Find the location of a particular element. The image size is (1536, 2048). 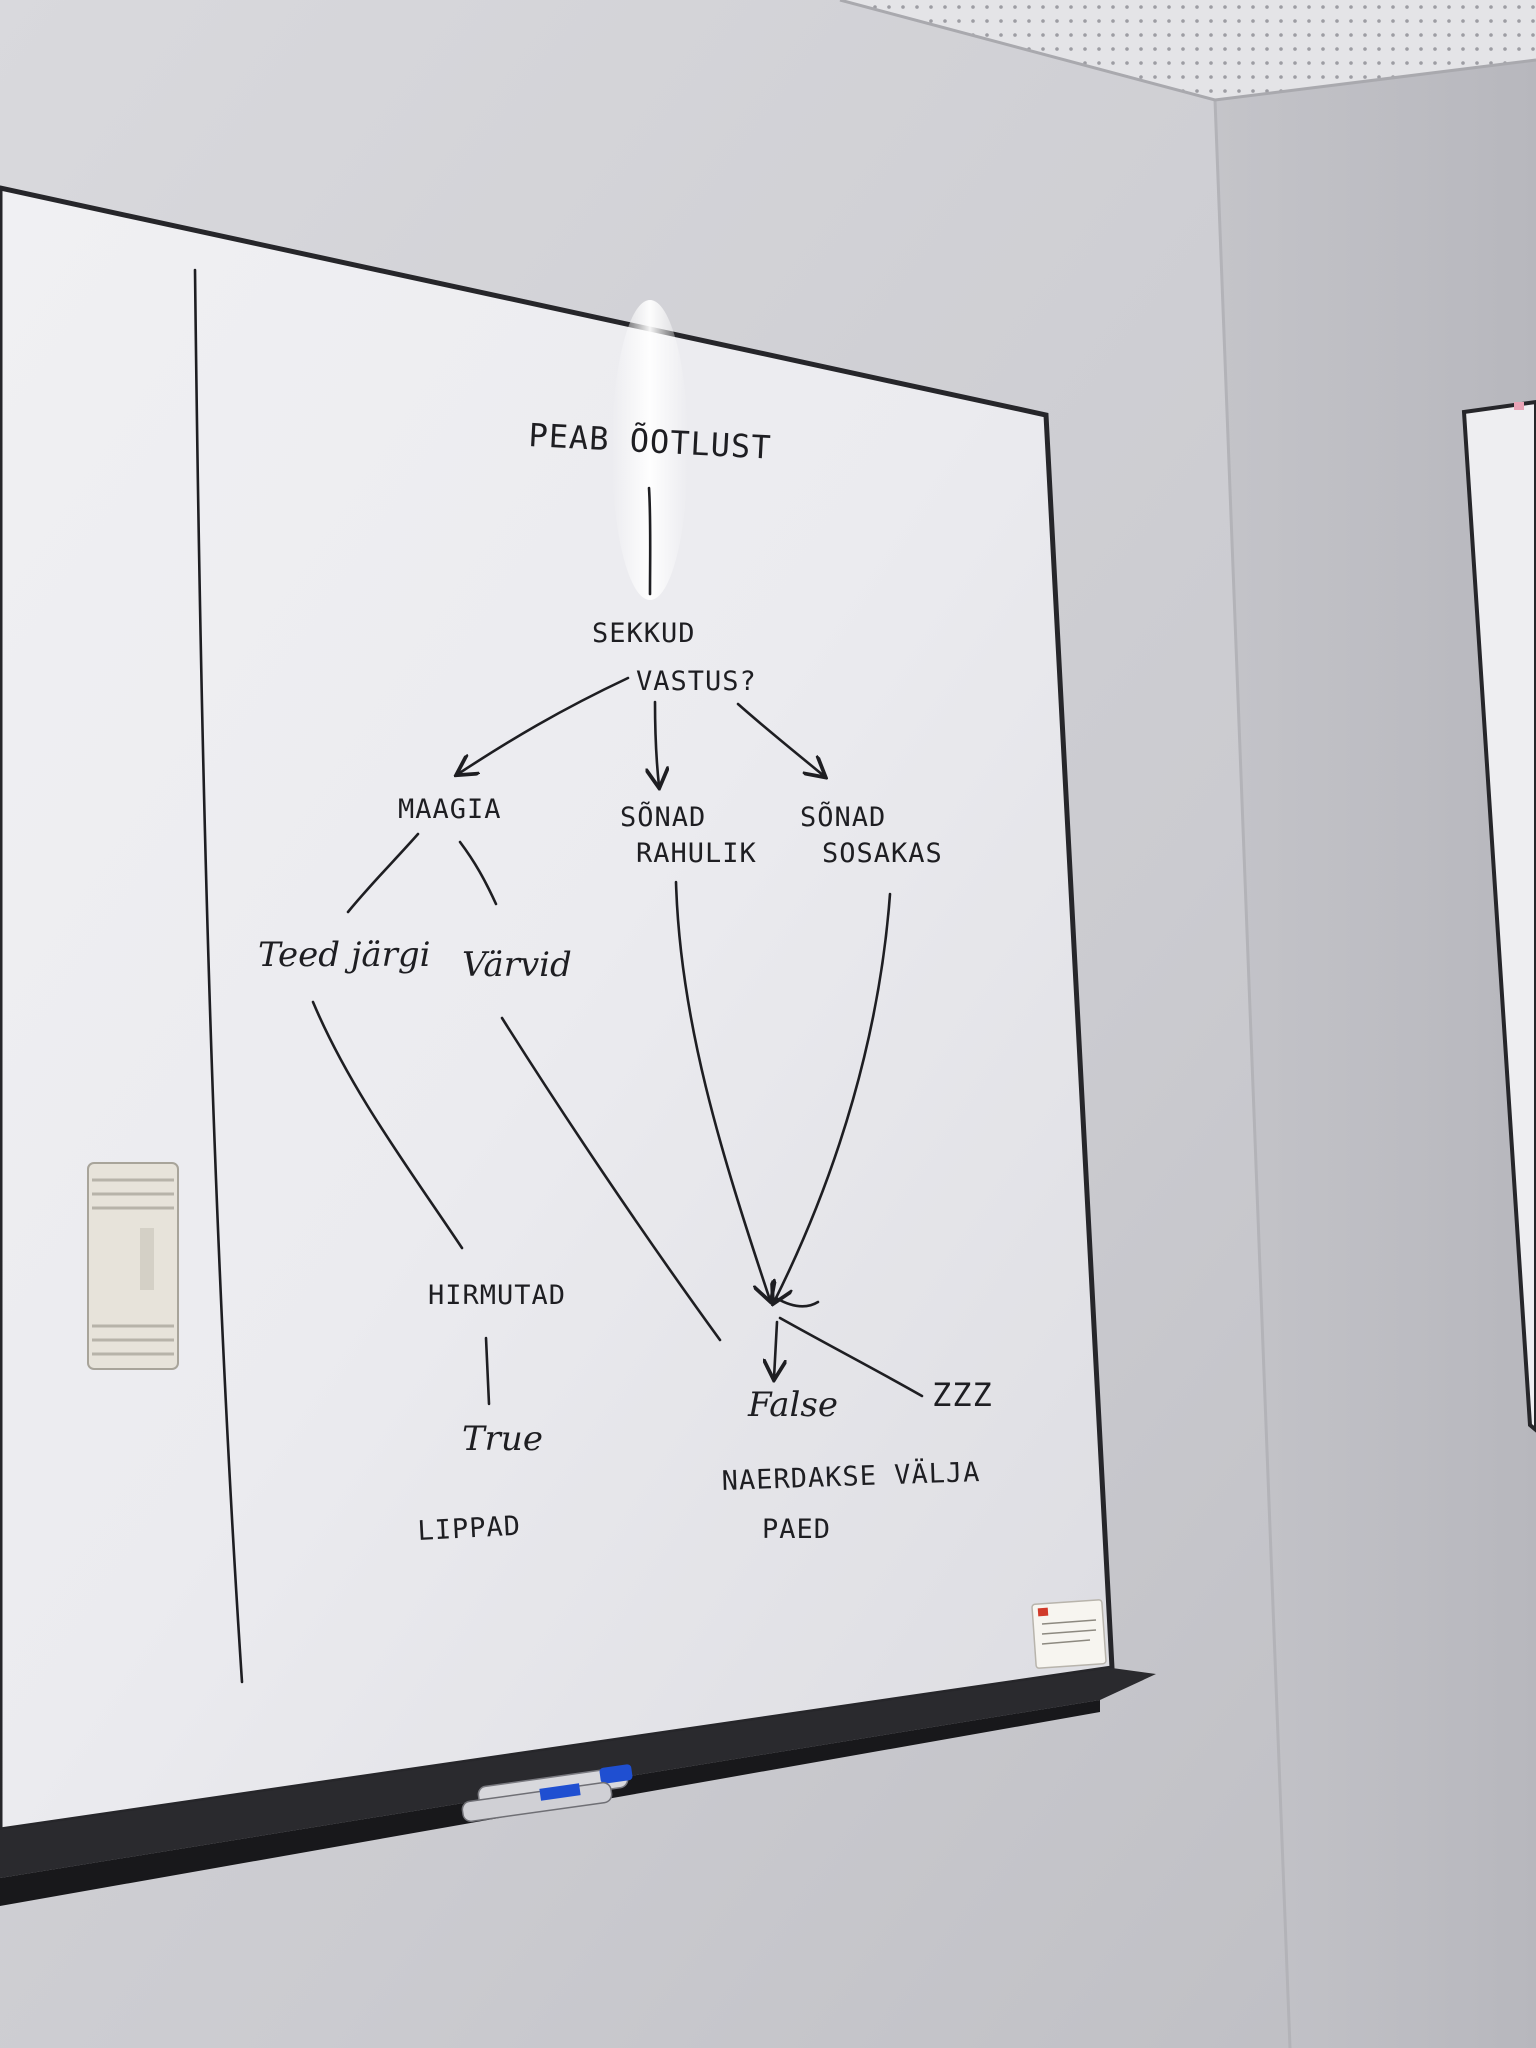

label-sticker-icon is located at coordinates (1069, 1634).